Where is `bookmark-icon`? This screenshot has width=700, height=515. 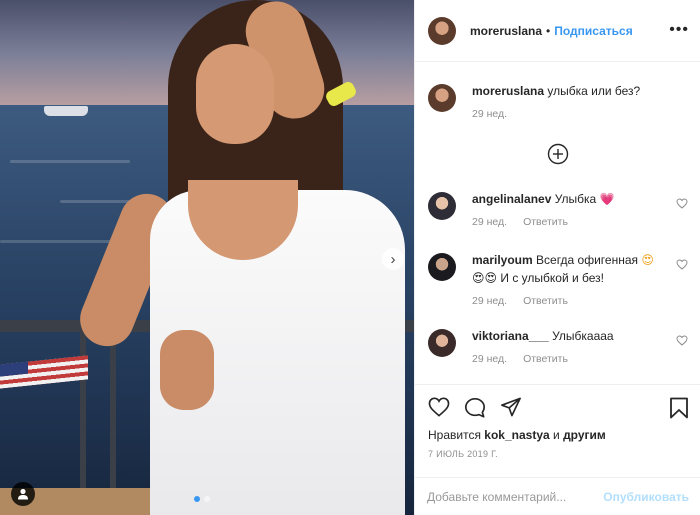 bookmark-icon is located at coordinates (679, 408).